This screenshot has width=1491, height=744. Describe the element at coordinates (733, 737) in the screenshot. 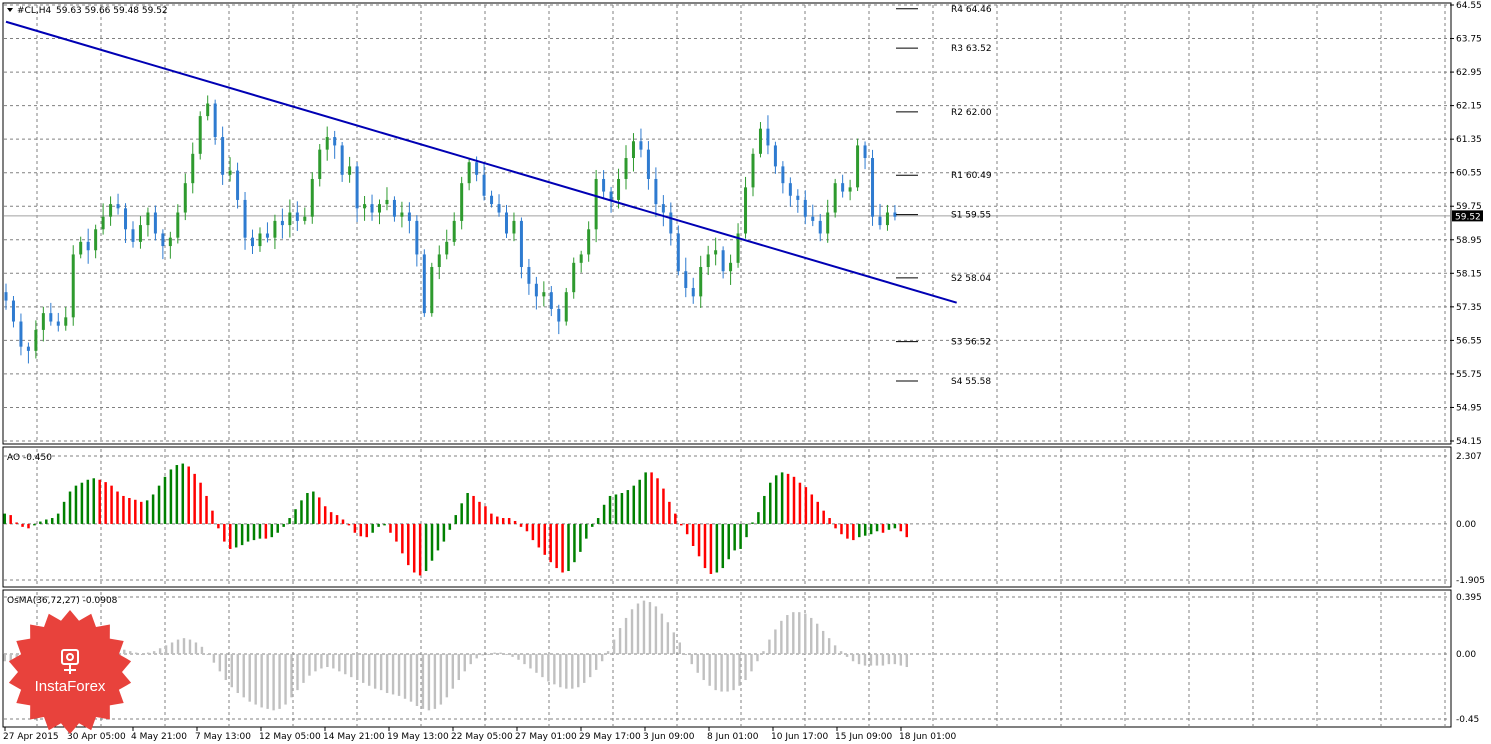

I see `time-tick-label: 8 Jun 01:00` at that location.